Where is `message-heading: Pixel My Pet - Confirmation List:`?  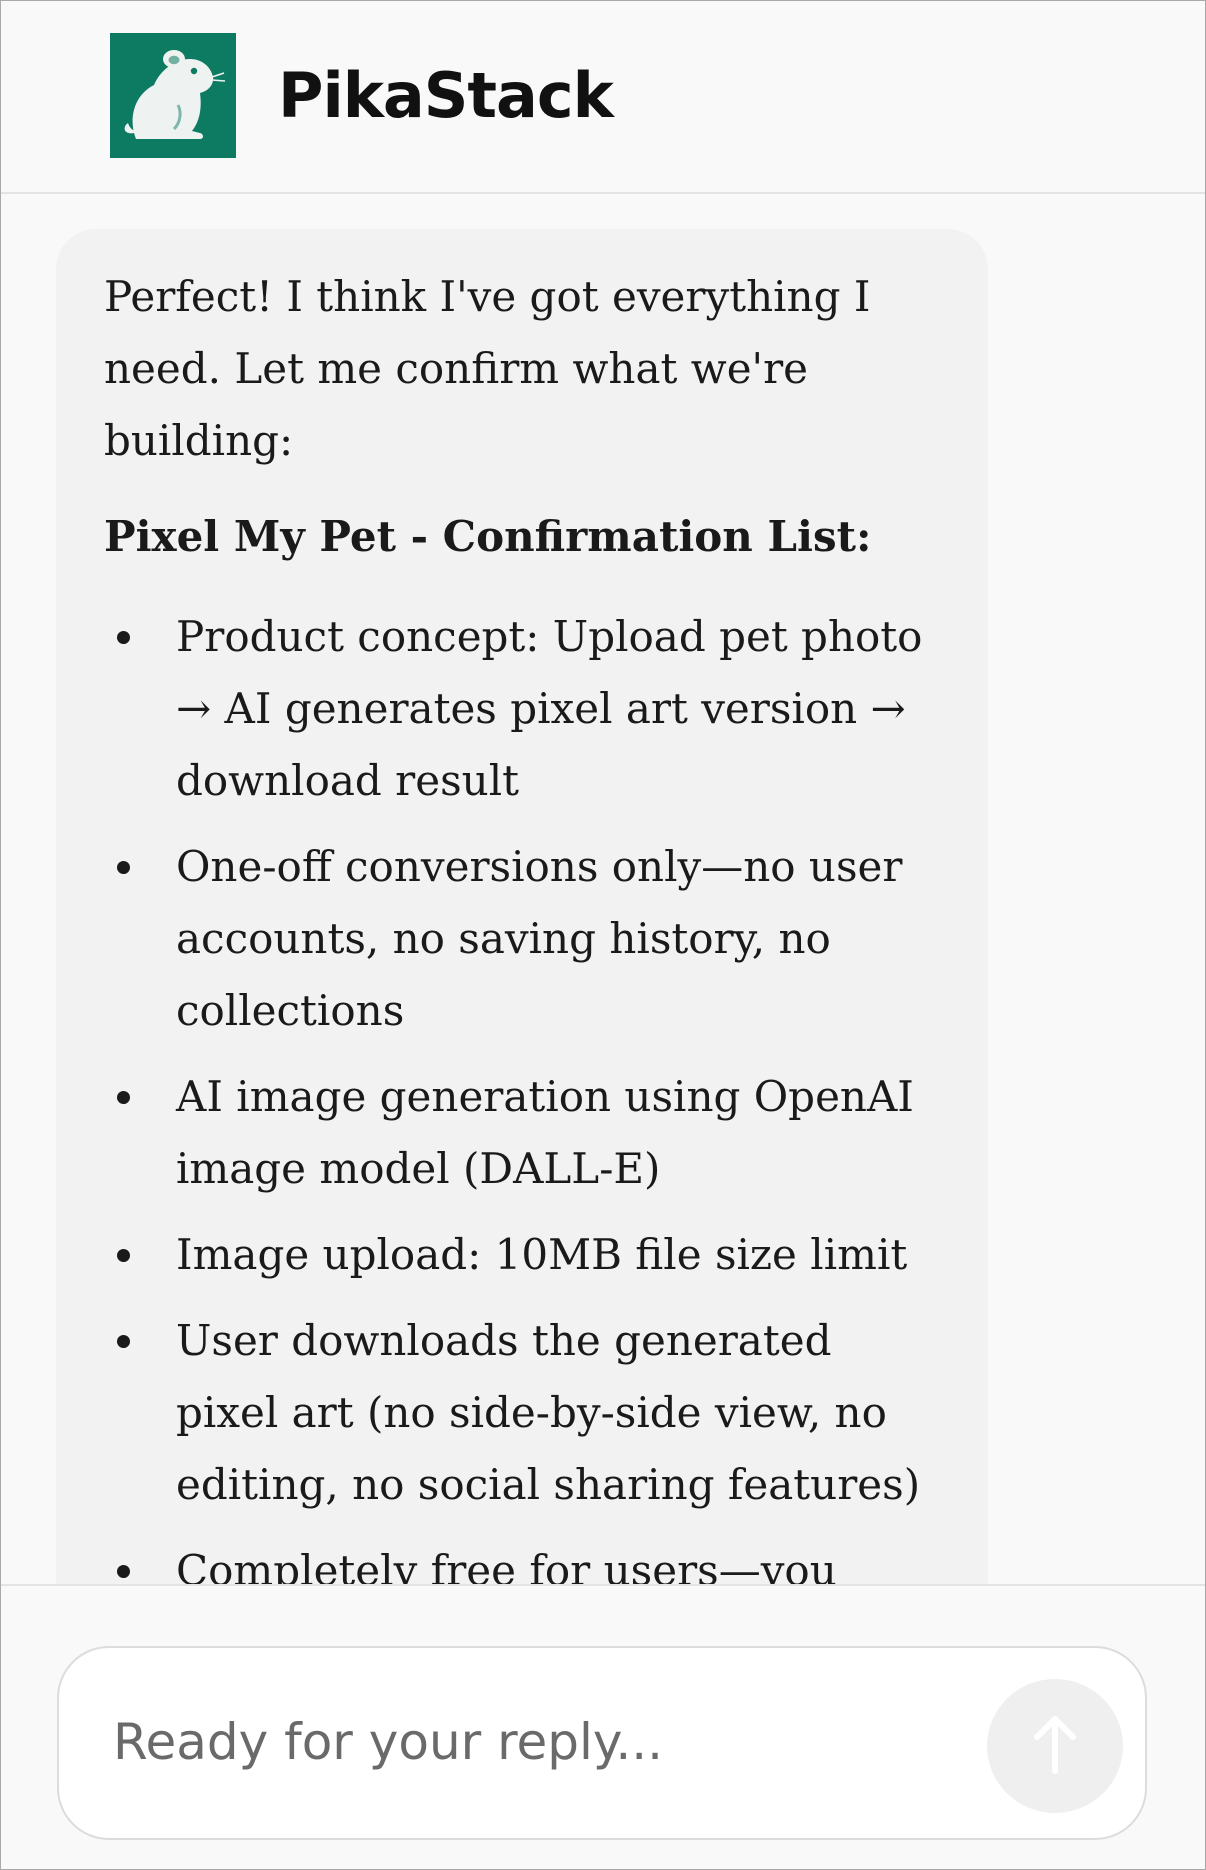 message-heading: Pixel My Pet - Confirmation List: is located at coordinates (488, 536).